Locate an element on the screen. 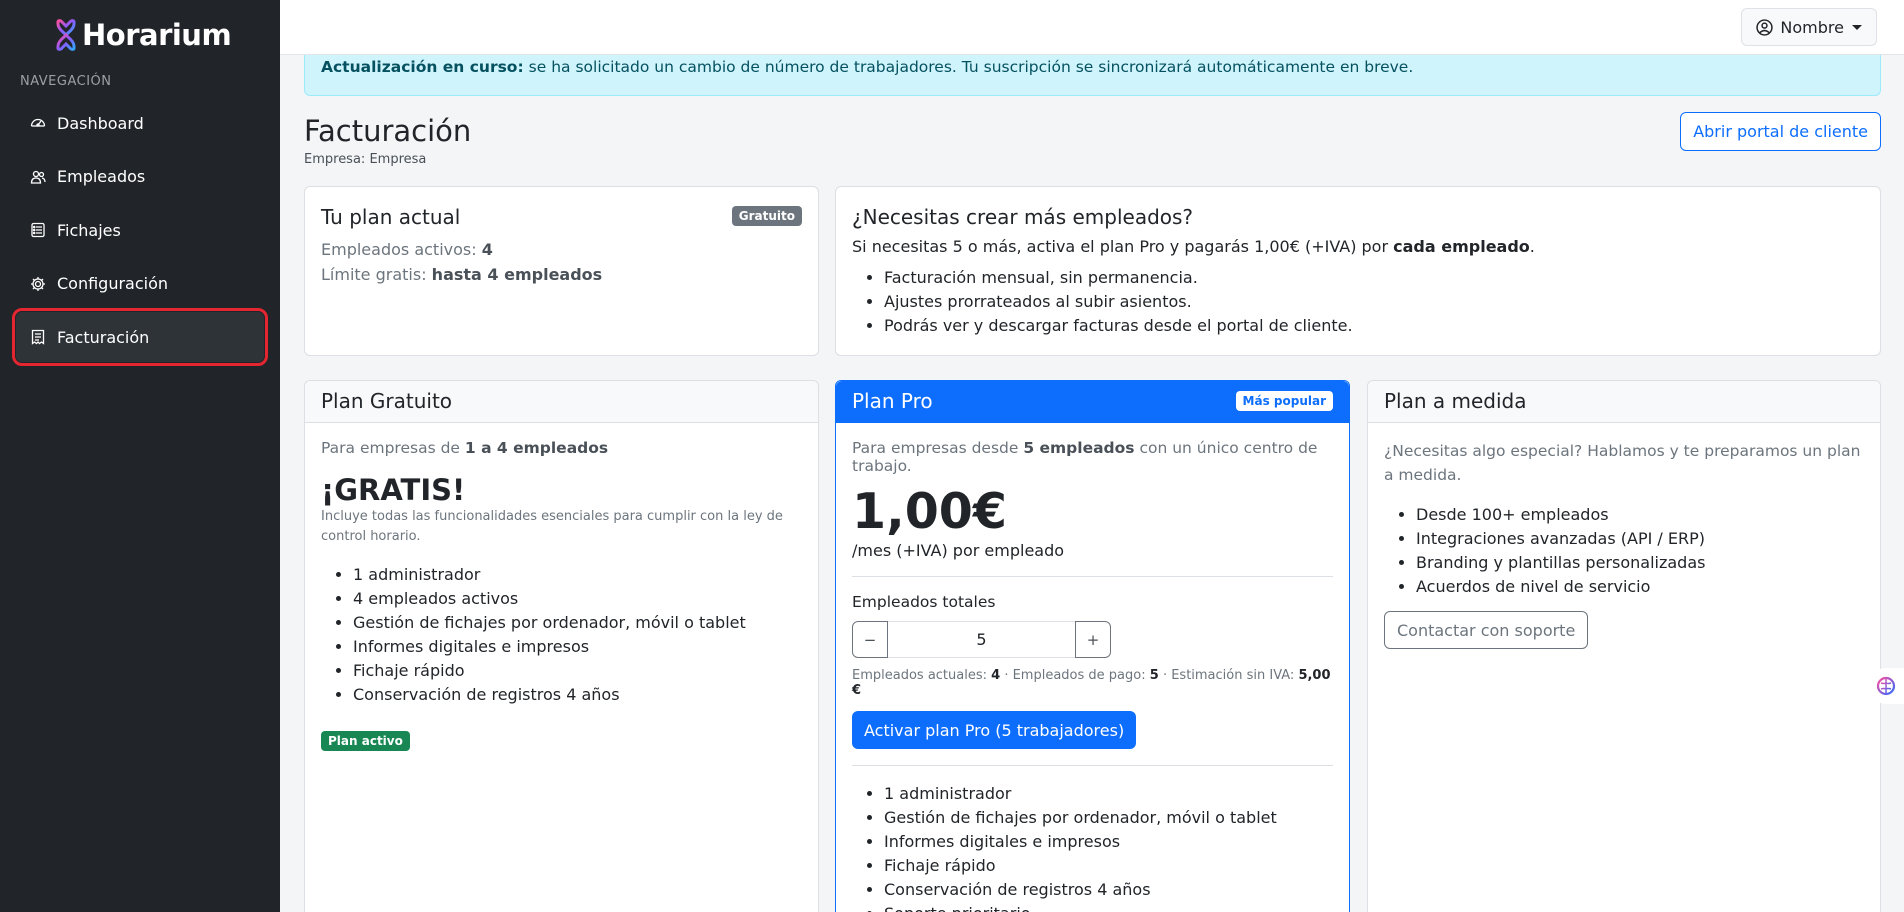 This screenshot has width=1904, height=912. plan-free-title: Plan Gratuito is located at coordinates (561, 402).